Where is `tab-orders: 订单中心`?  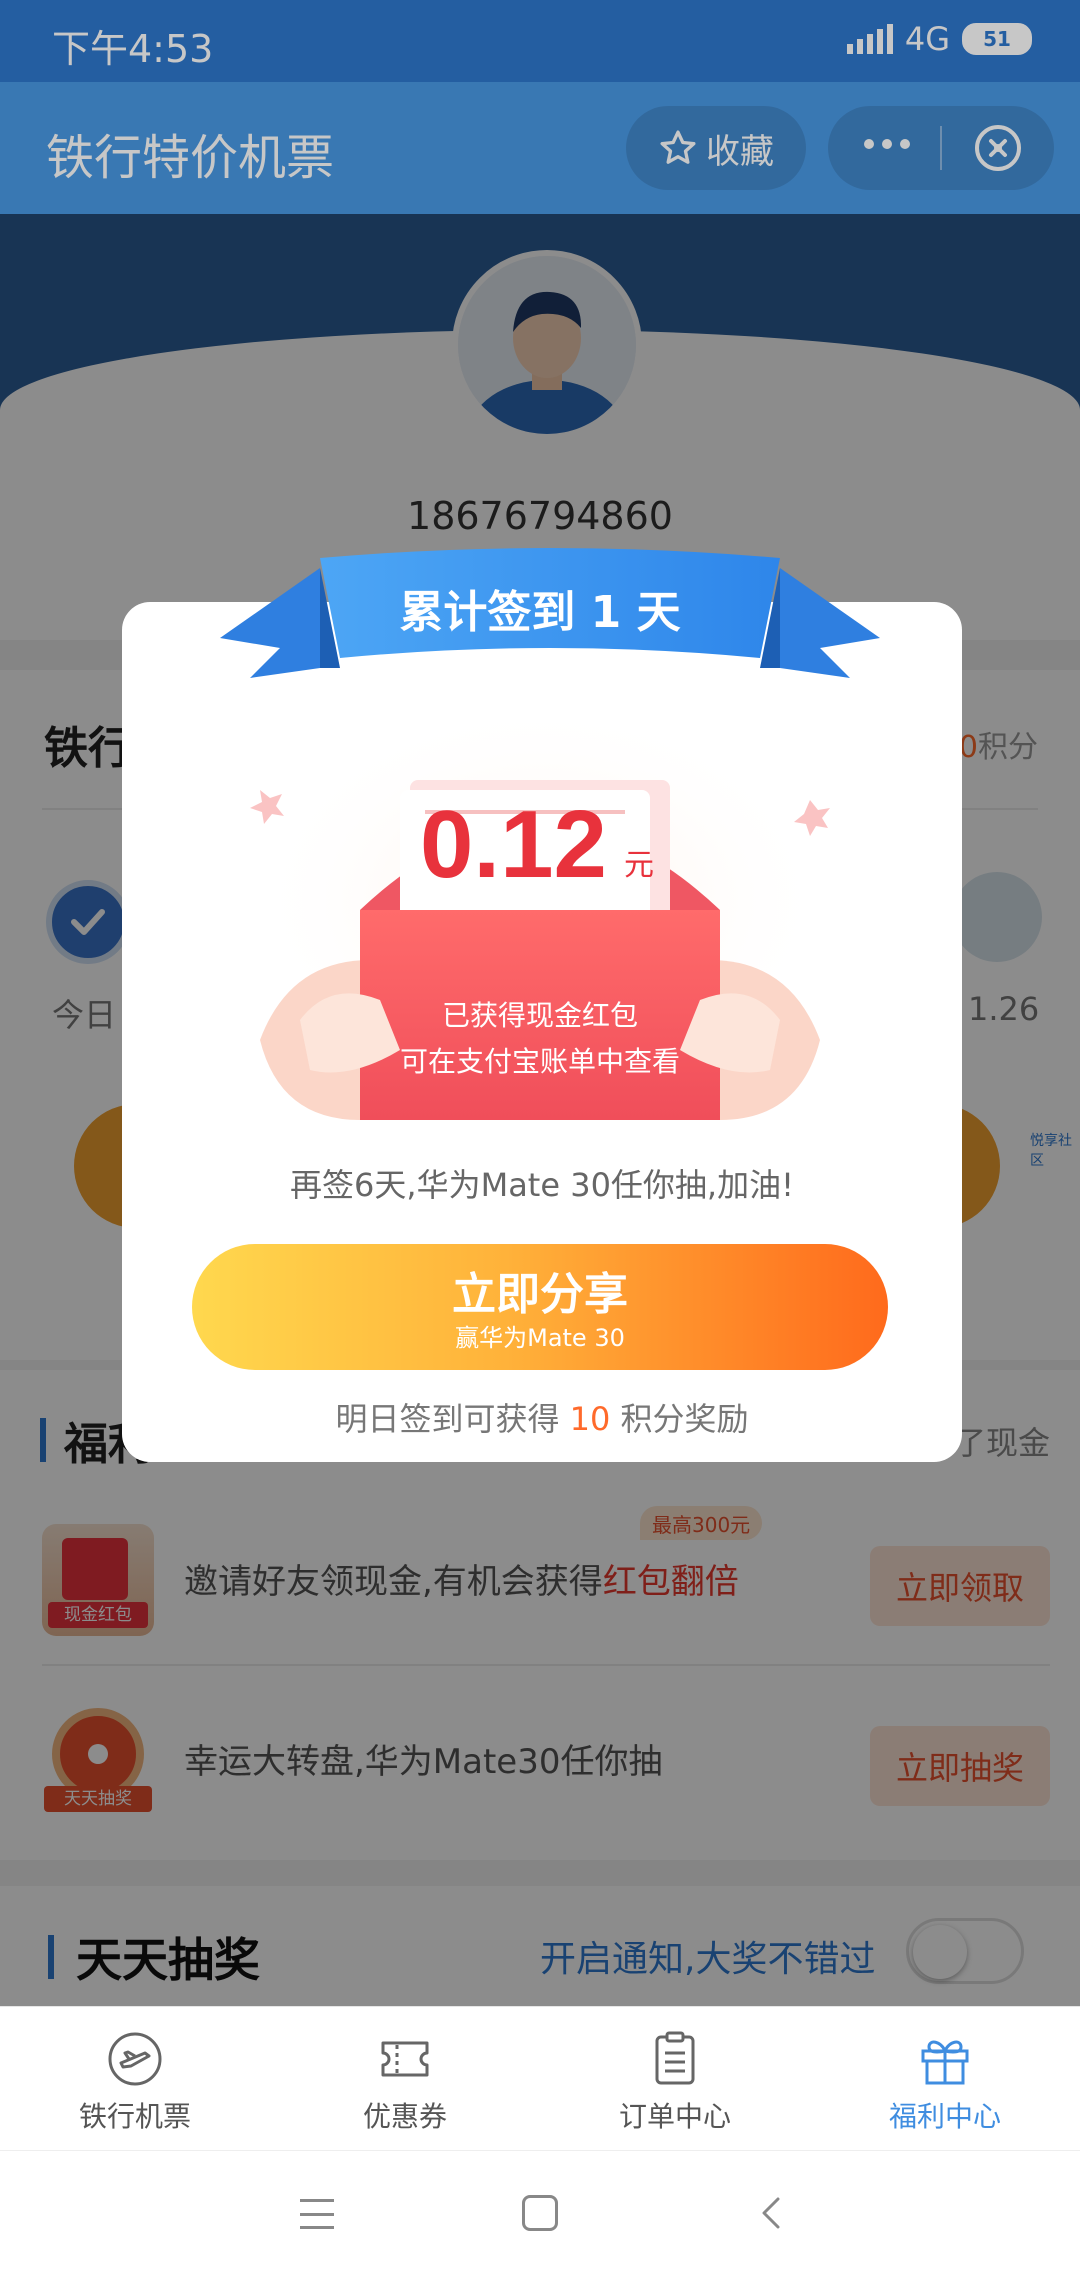 tab-orders: 订单中心 is located at coordinates (675, 2078).